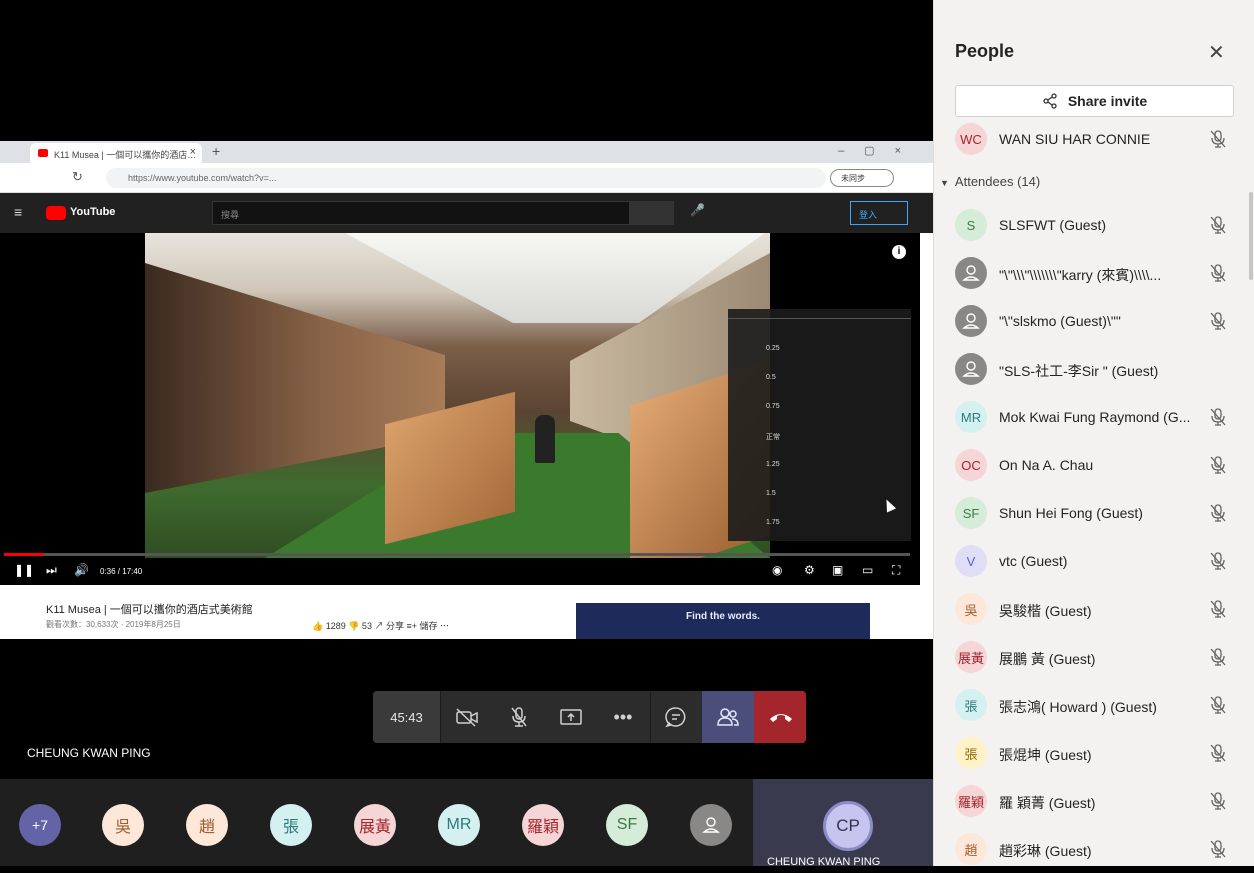 This screenshot has height=873, width=1254. What do you see at coordinates (89, 753) in the screenshot?
I see `speaker-name-label: CHEUNG KWAN PING` at bounding box center [89, 753].